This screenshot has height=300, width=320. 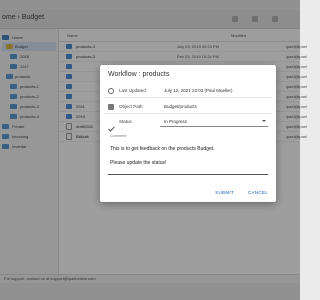 I want to click on status-select-value: In Progress, so click(x=176, y=121).